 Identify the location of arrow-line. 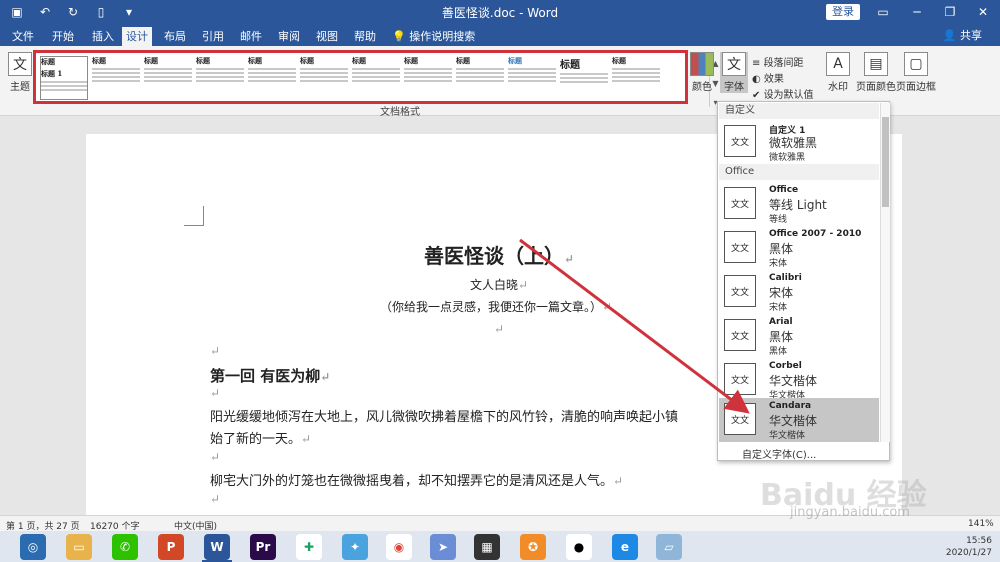
(634, 326).